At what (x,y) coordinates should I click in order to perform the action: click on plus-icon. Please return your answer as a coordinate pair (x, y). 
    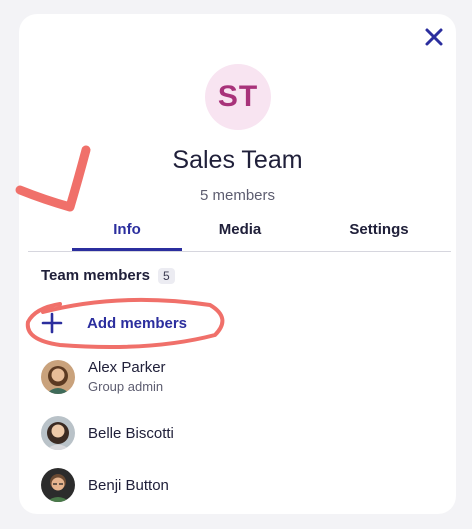
    Looking at the image, I should click on (52, 323).